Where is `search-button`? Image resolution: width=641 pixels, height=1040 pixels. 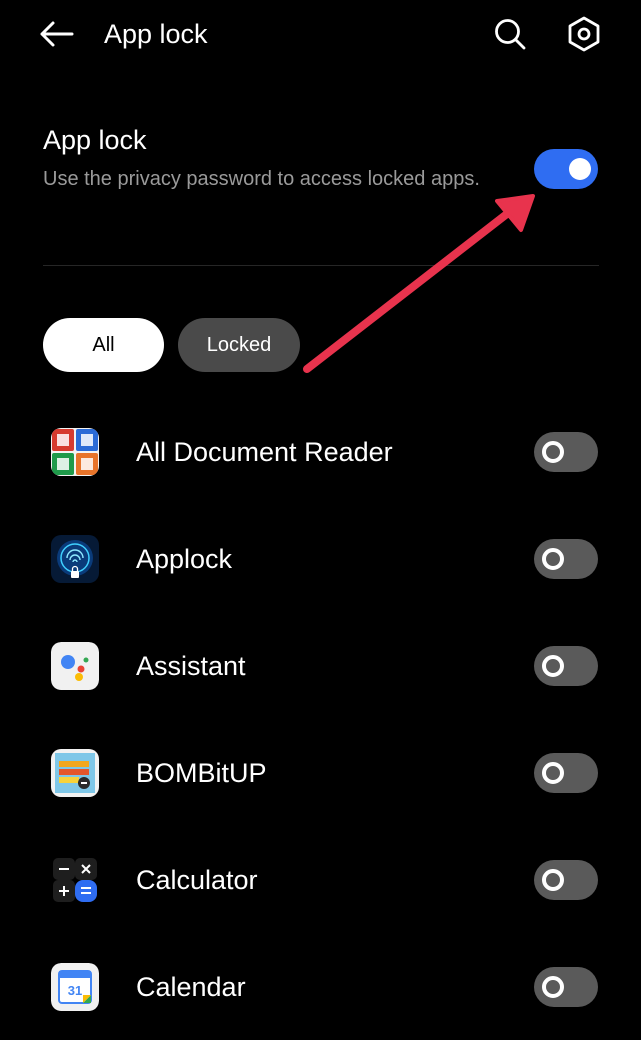
search-button is located at coordinates (510, 34).